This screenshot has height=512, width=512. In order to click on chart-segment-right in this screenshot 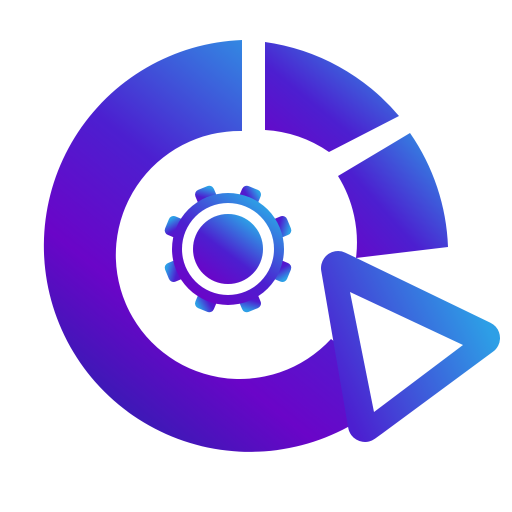, I will do `click(393, 195)`.